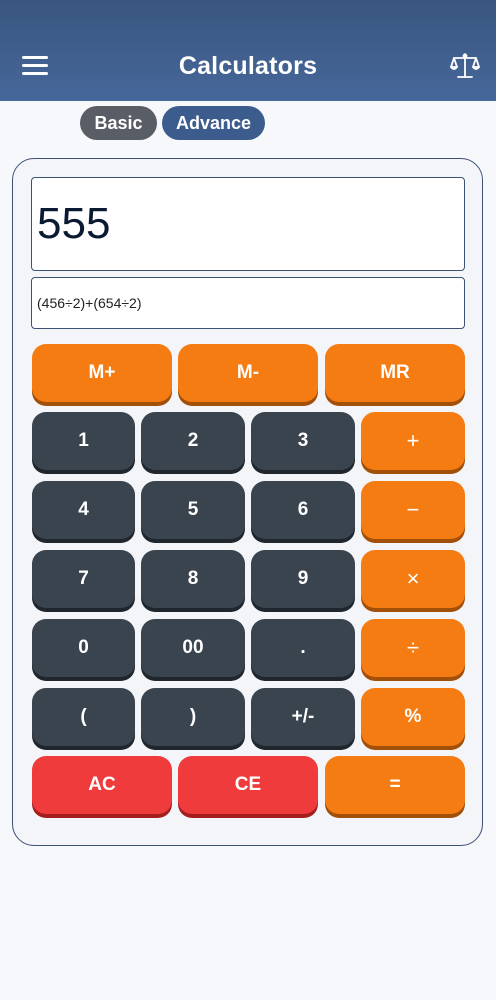 The height and width of the screenshot is (1000, 496). Describe the element at coordinates (303, 579) in the screenshot. I see `key-9: 9` at that location.